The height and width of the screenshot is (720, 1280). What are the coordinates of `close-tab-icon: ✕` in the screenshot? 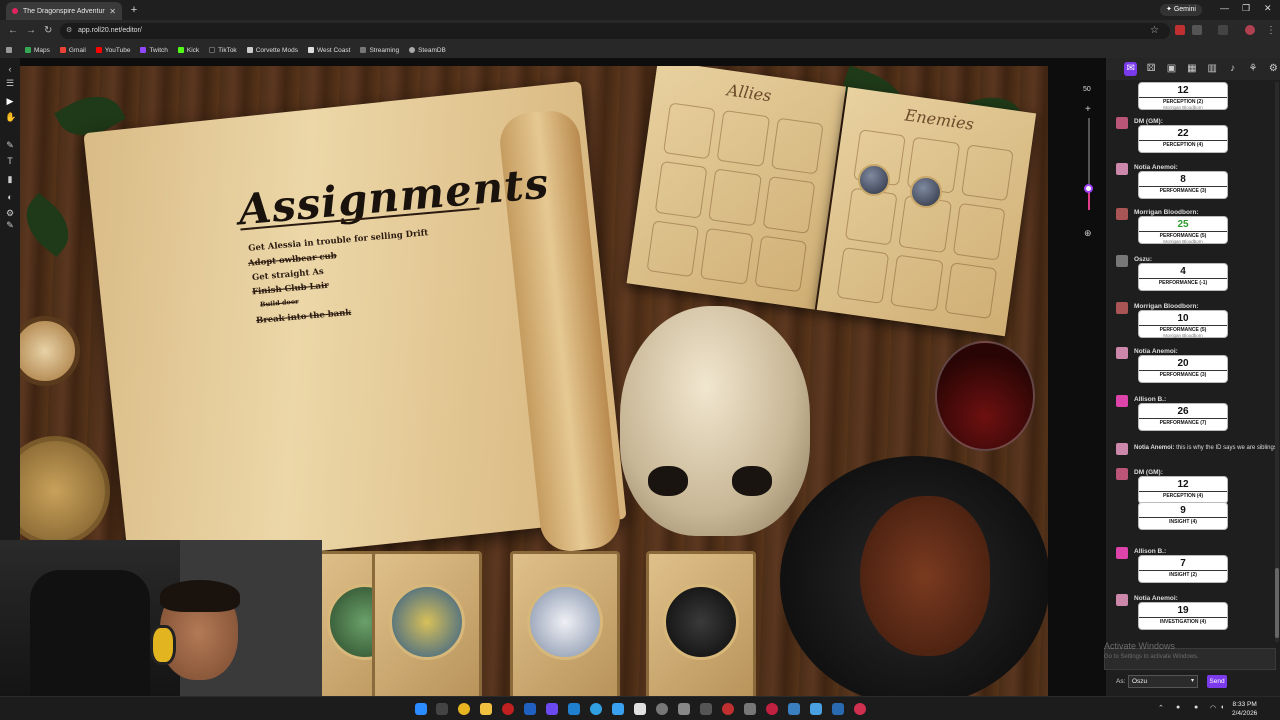 It's located at (112, 11).